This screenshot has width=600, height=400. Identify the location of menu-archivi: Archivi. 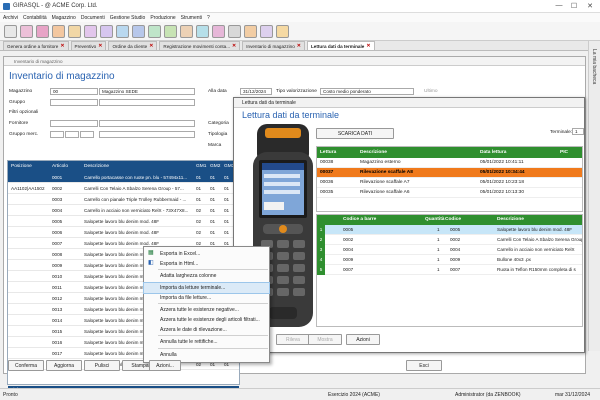
(10, 18).